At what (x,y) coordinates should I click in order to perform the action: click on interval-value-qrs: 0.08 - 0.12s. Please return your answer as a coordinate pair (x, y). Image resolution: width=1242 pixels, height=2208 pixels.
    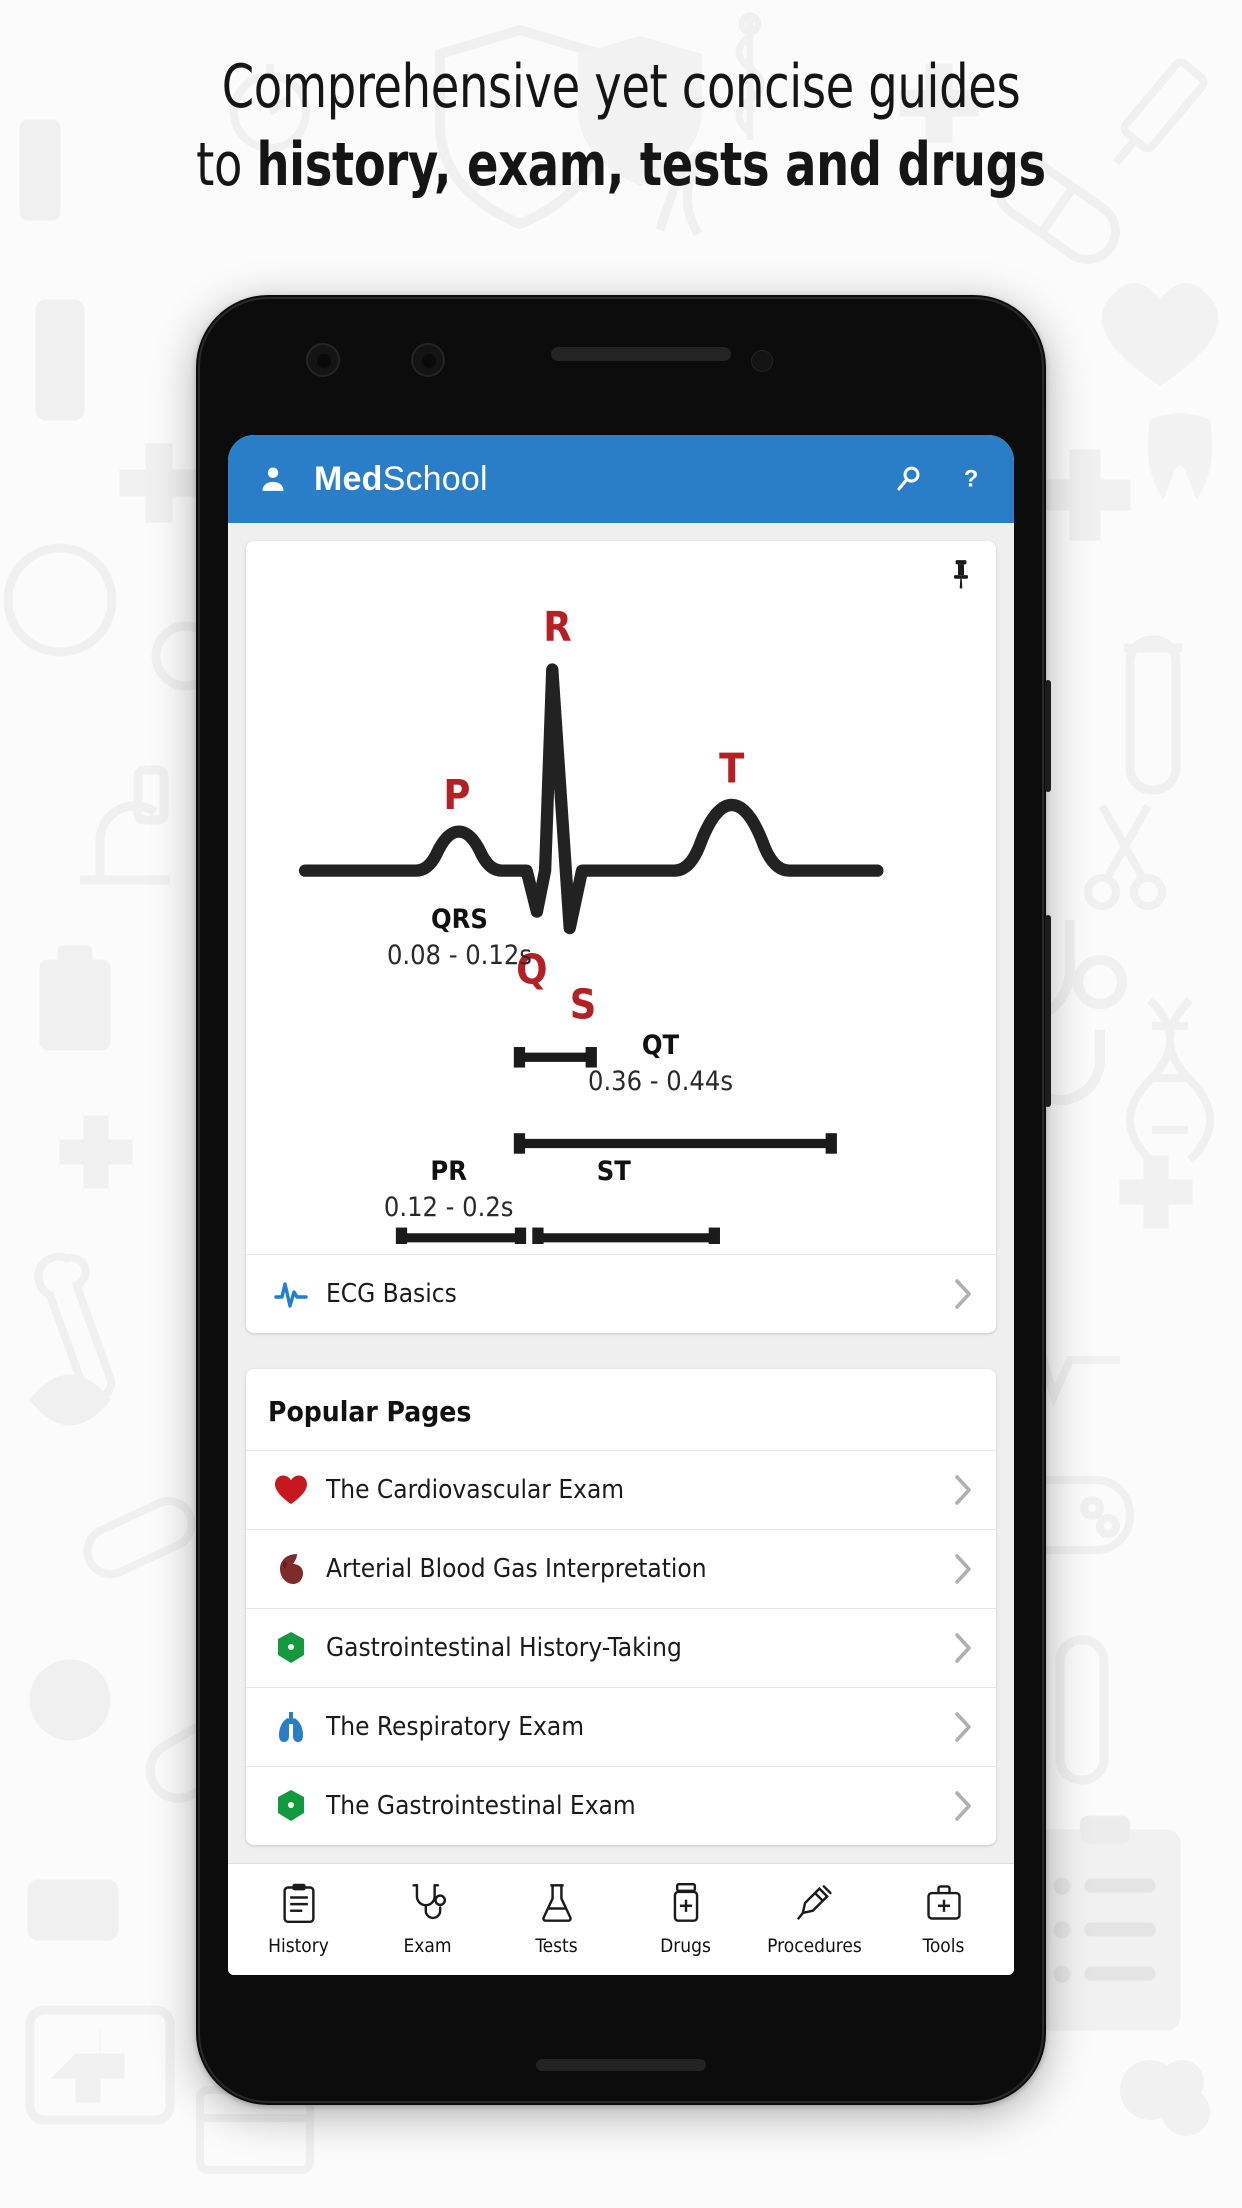
    Looking at the image, I should click on (459, 955).